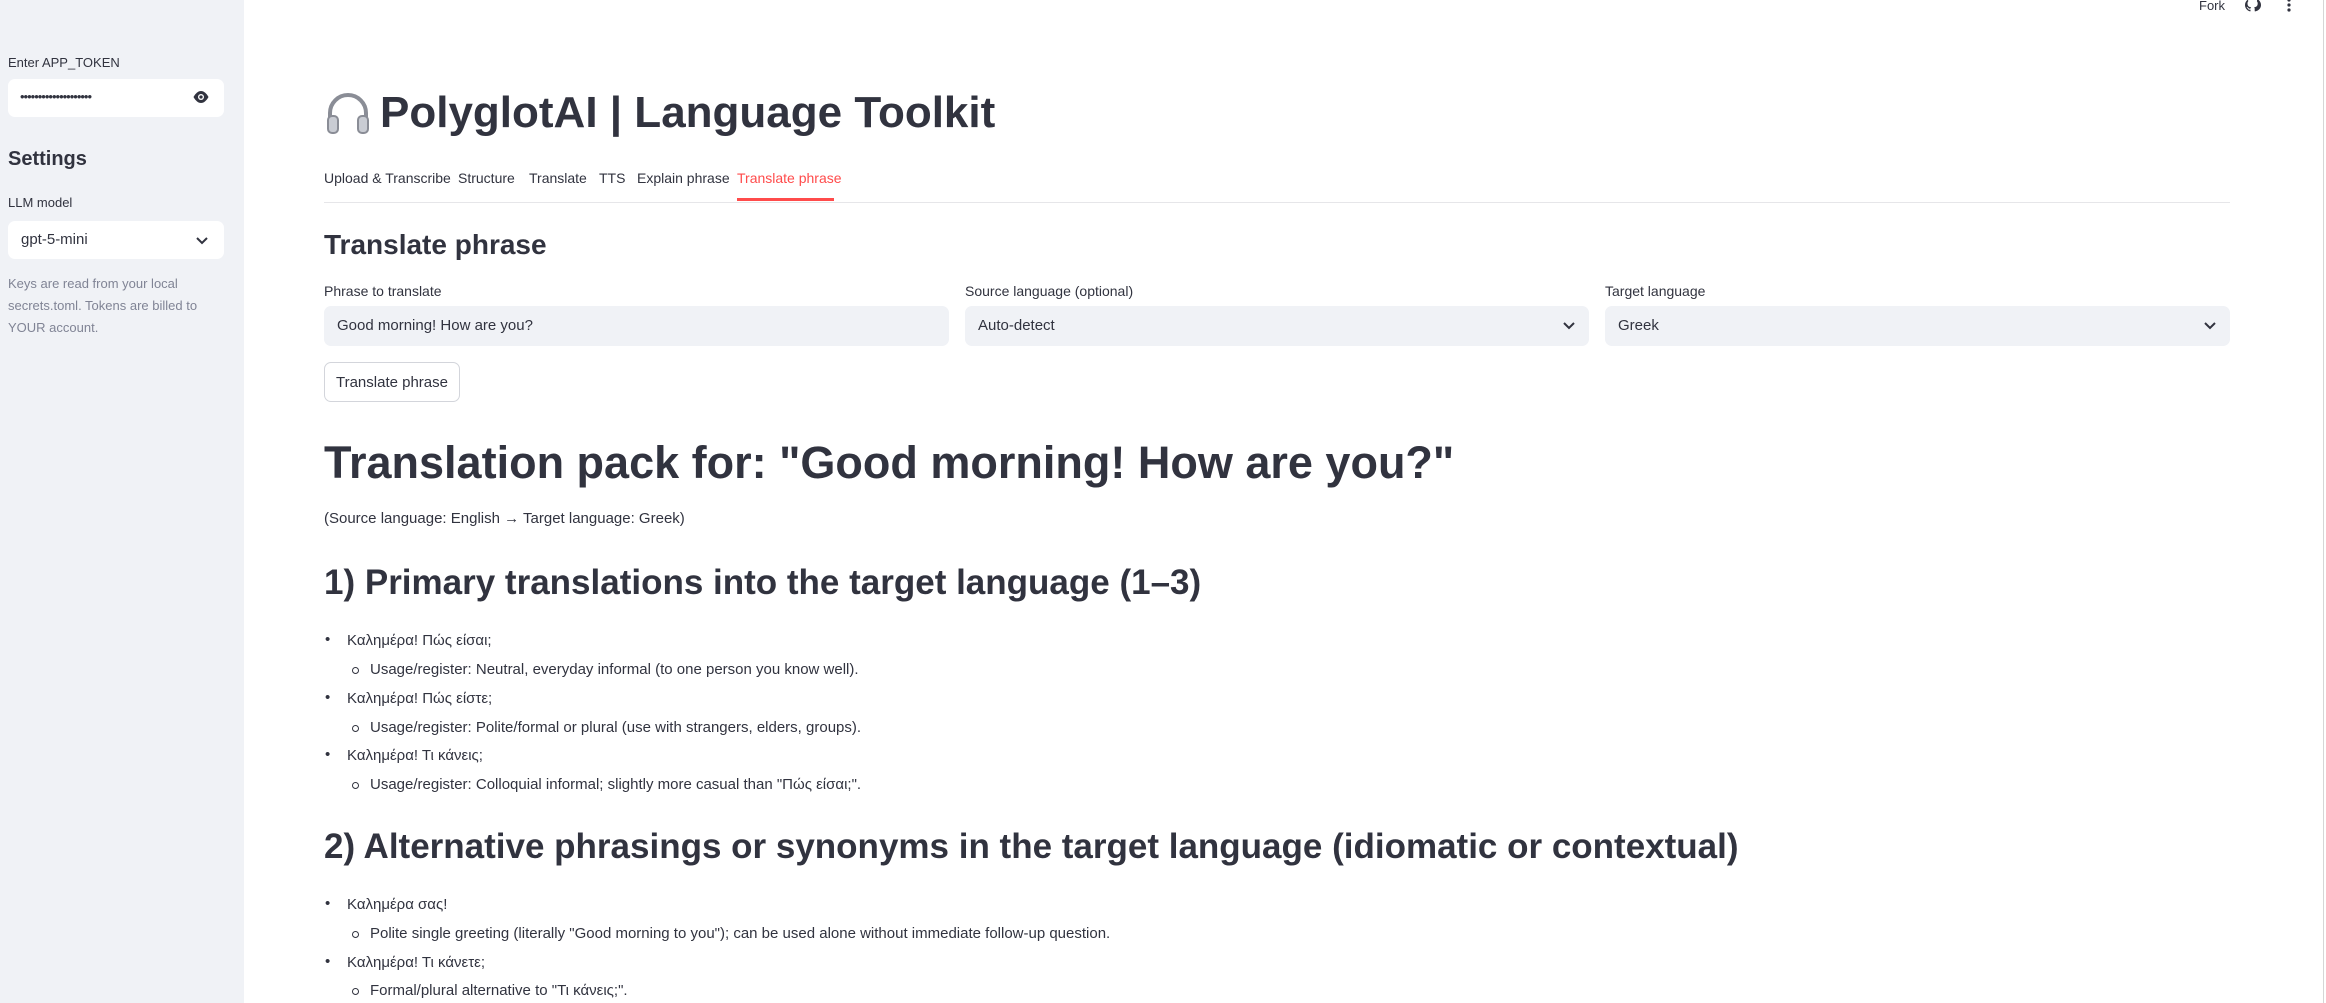  What do you see at coordinates (785, 199) in the screenshot?
I see `active-tab-indicator` at bounding box center [785, 199].